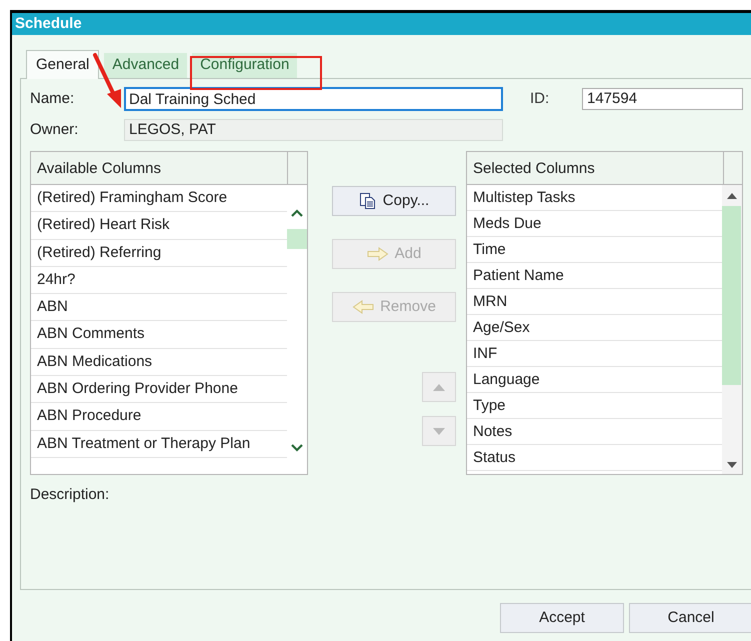 The image size is (751, 641). Describe the element at coordinates (540, 98) in the screenshot. I see `id-label: ID:` at that location.